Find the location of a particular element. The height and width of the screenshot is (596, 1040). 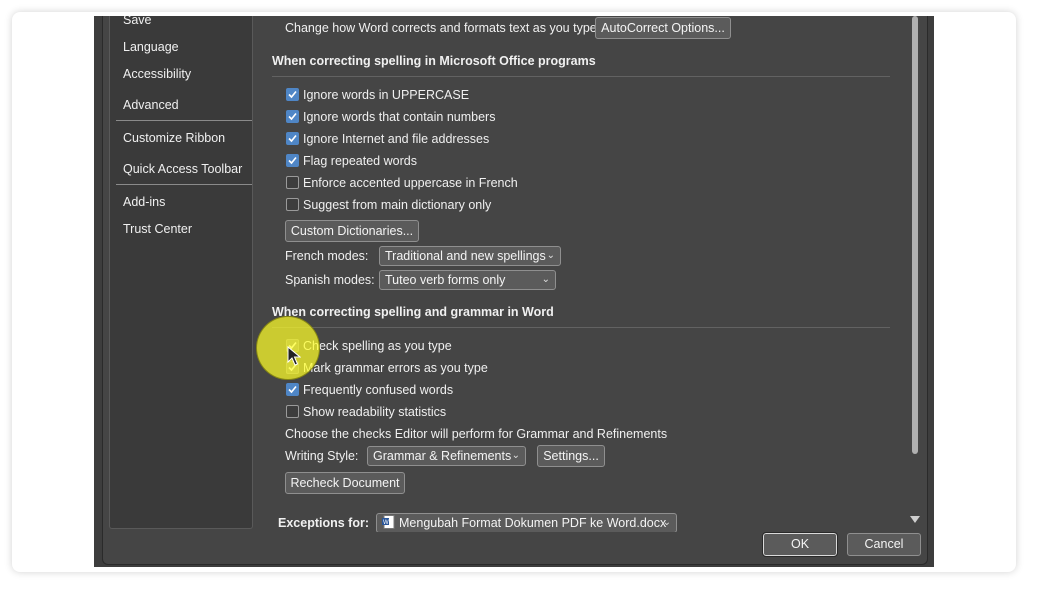

vertical-scrollbar is located at coordinates (915, 272).